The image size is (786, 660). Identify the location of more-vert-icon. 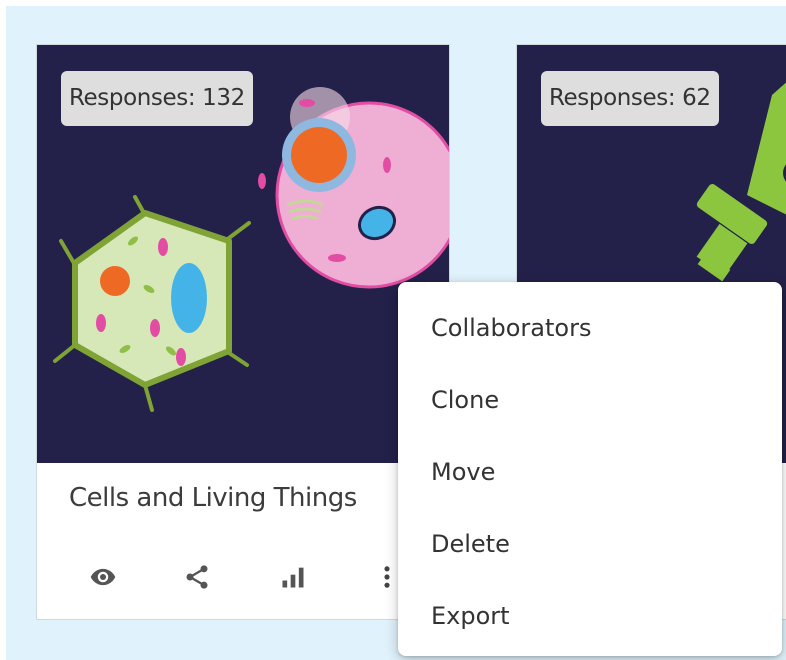
(387, 577).